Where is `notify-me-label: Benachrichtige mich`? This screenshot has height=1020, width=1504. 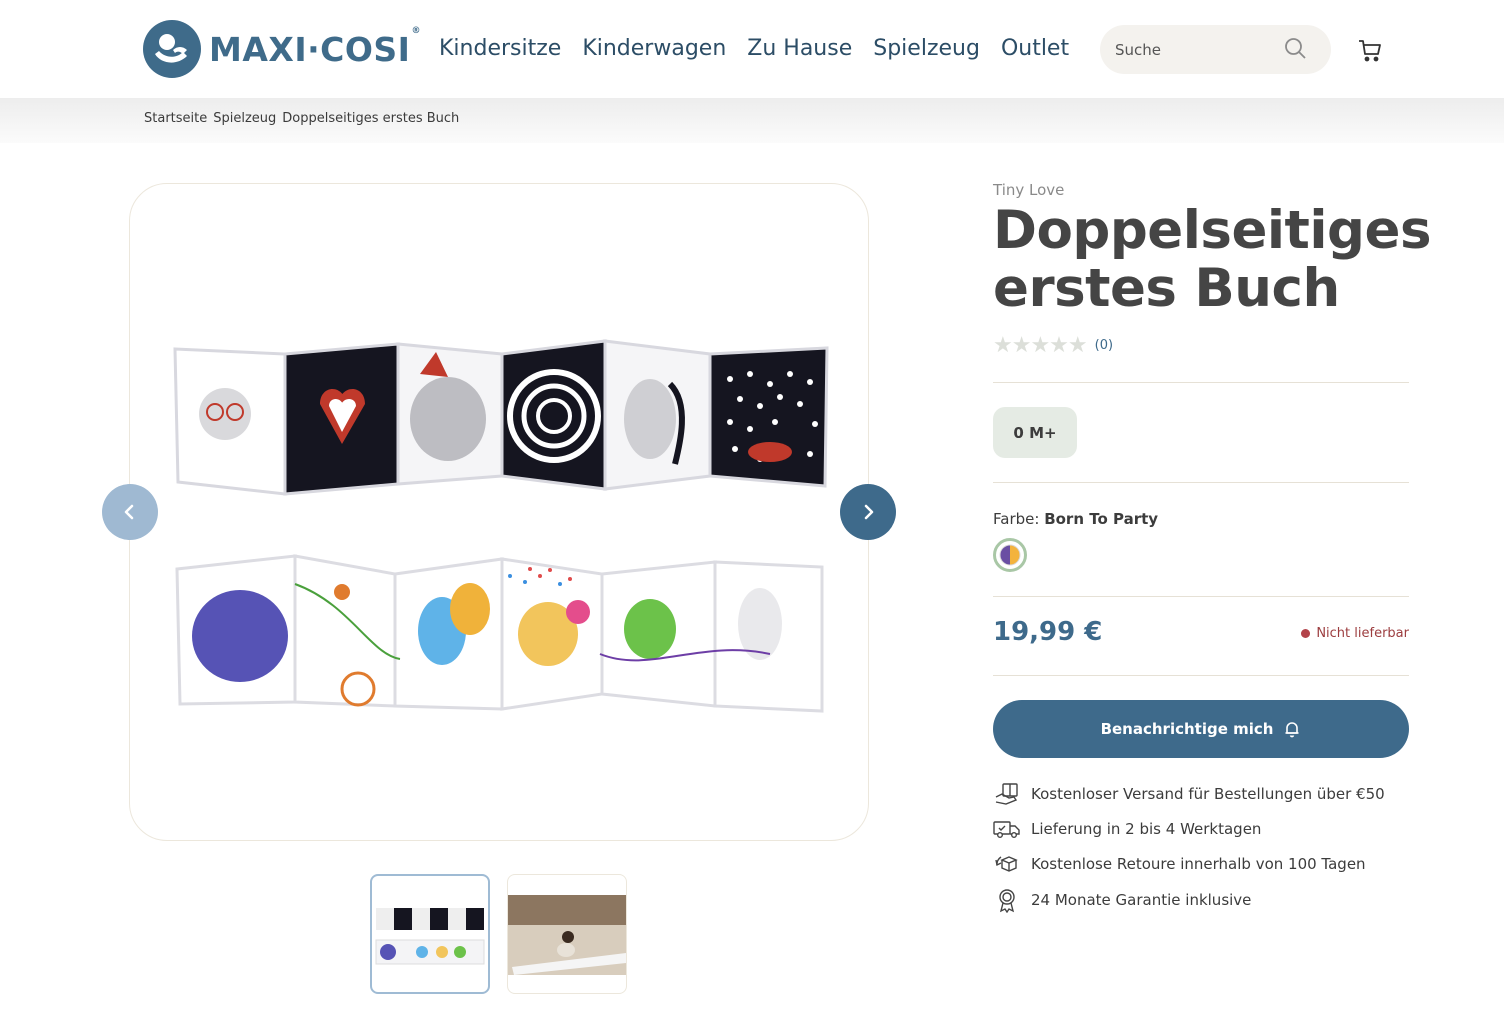
notify-me-label: Benachrichtige mich is located at coordinates (1187, 729).